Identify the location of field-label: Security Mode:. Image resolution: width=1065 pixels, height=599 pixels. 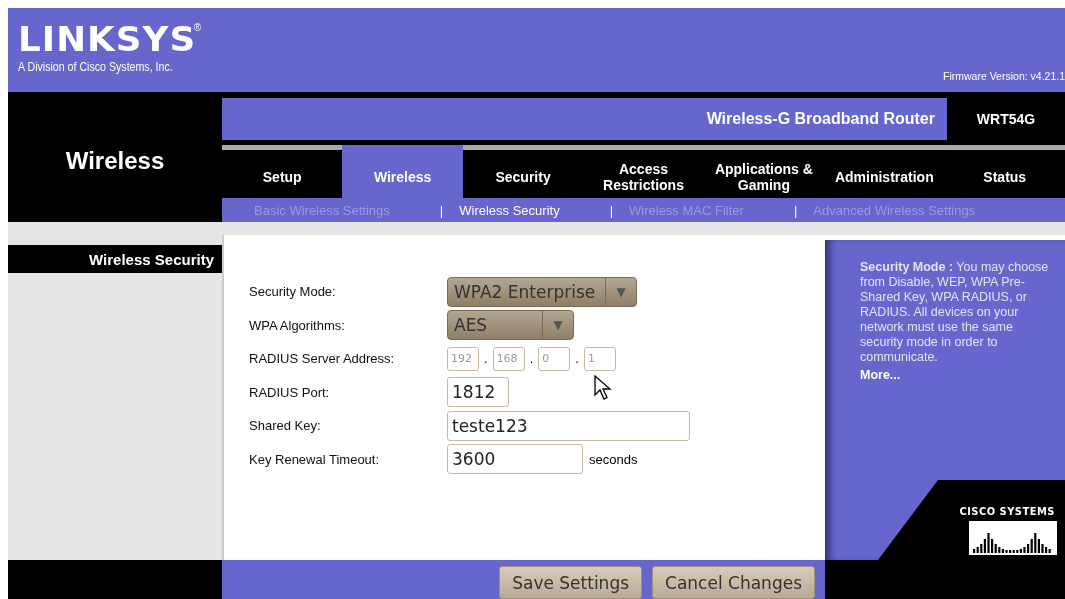
(293, 292).